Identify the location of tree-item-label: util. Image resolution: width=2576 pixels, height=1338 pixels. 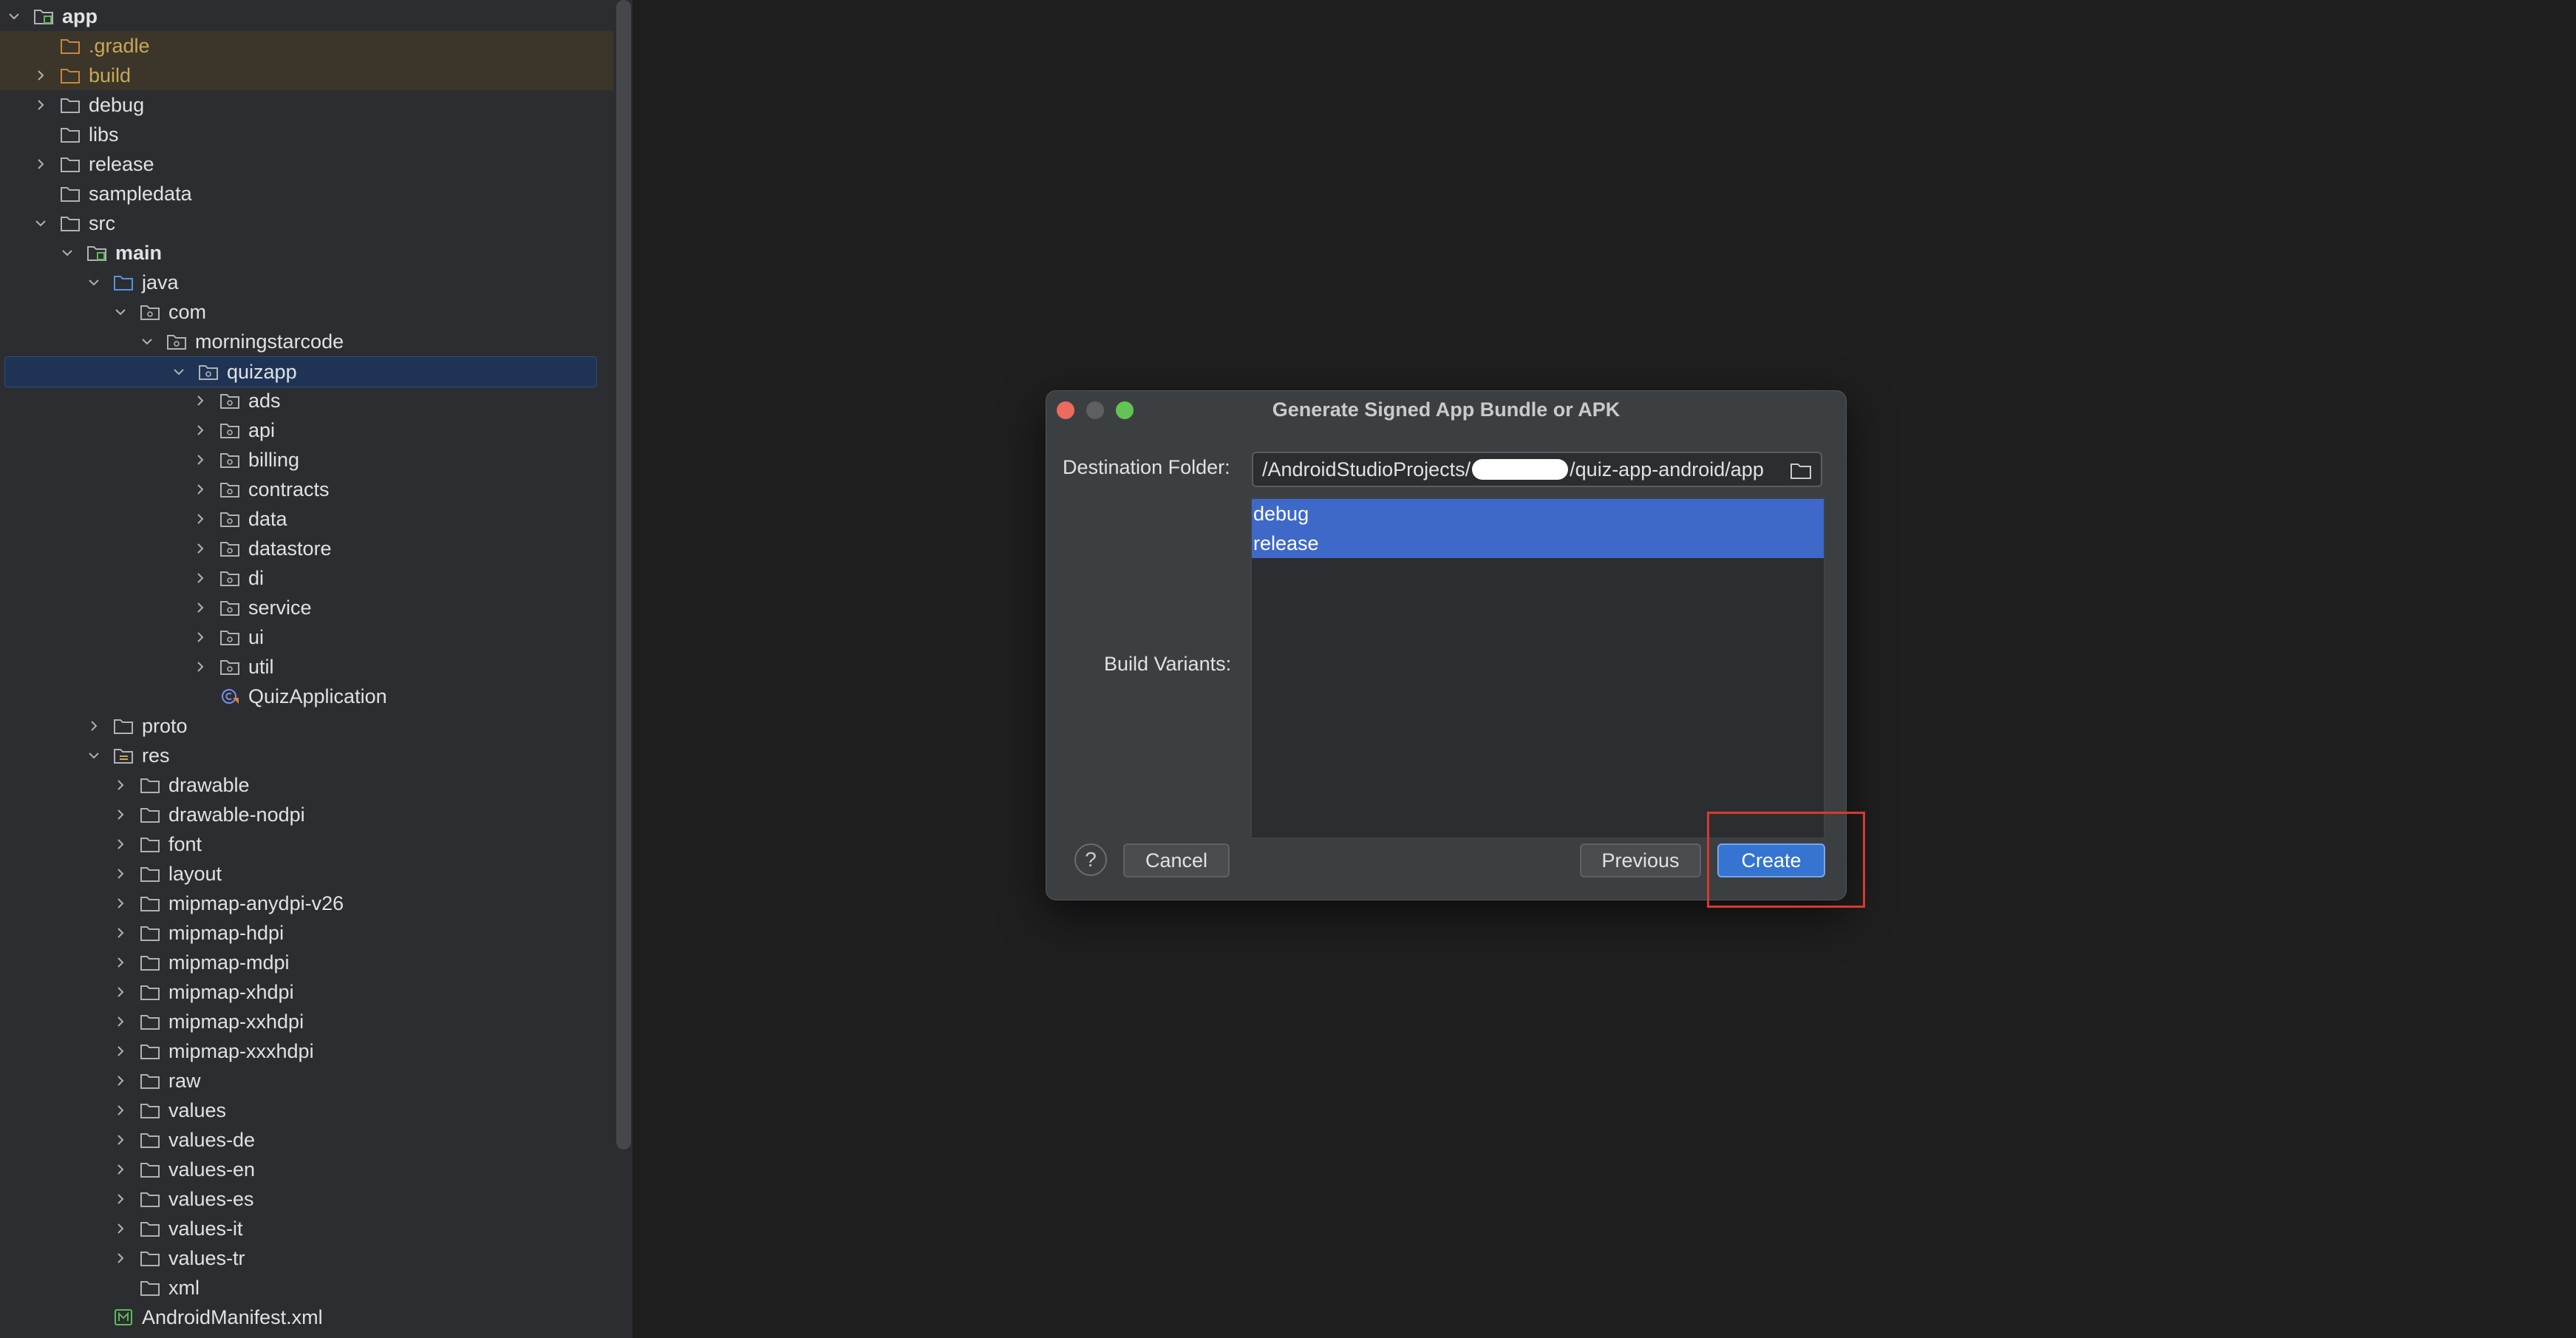
(261, 667).